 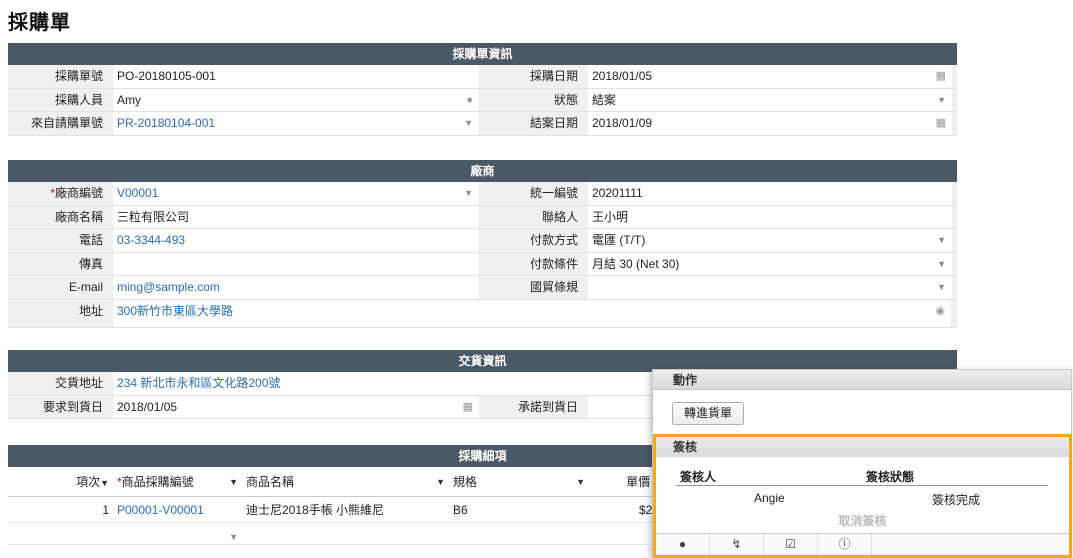 What do you see at coordinates (791, 544) in the screenshot?
I see `clipboard-check-icon: ☑` at bounding box center [791, 544].